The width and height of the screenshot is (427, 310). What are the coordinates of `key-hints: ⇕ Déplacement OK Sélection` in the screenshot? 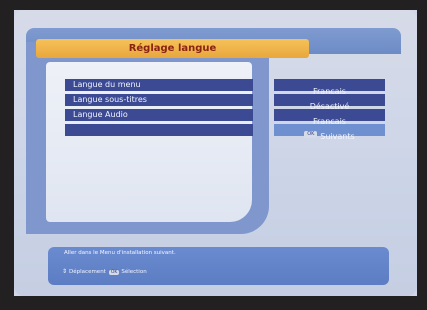 It's located at (104, 271).